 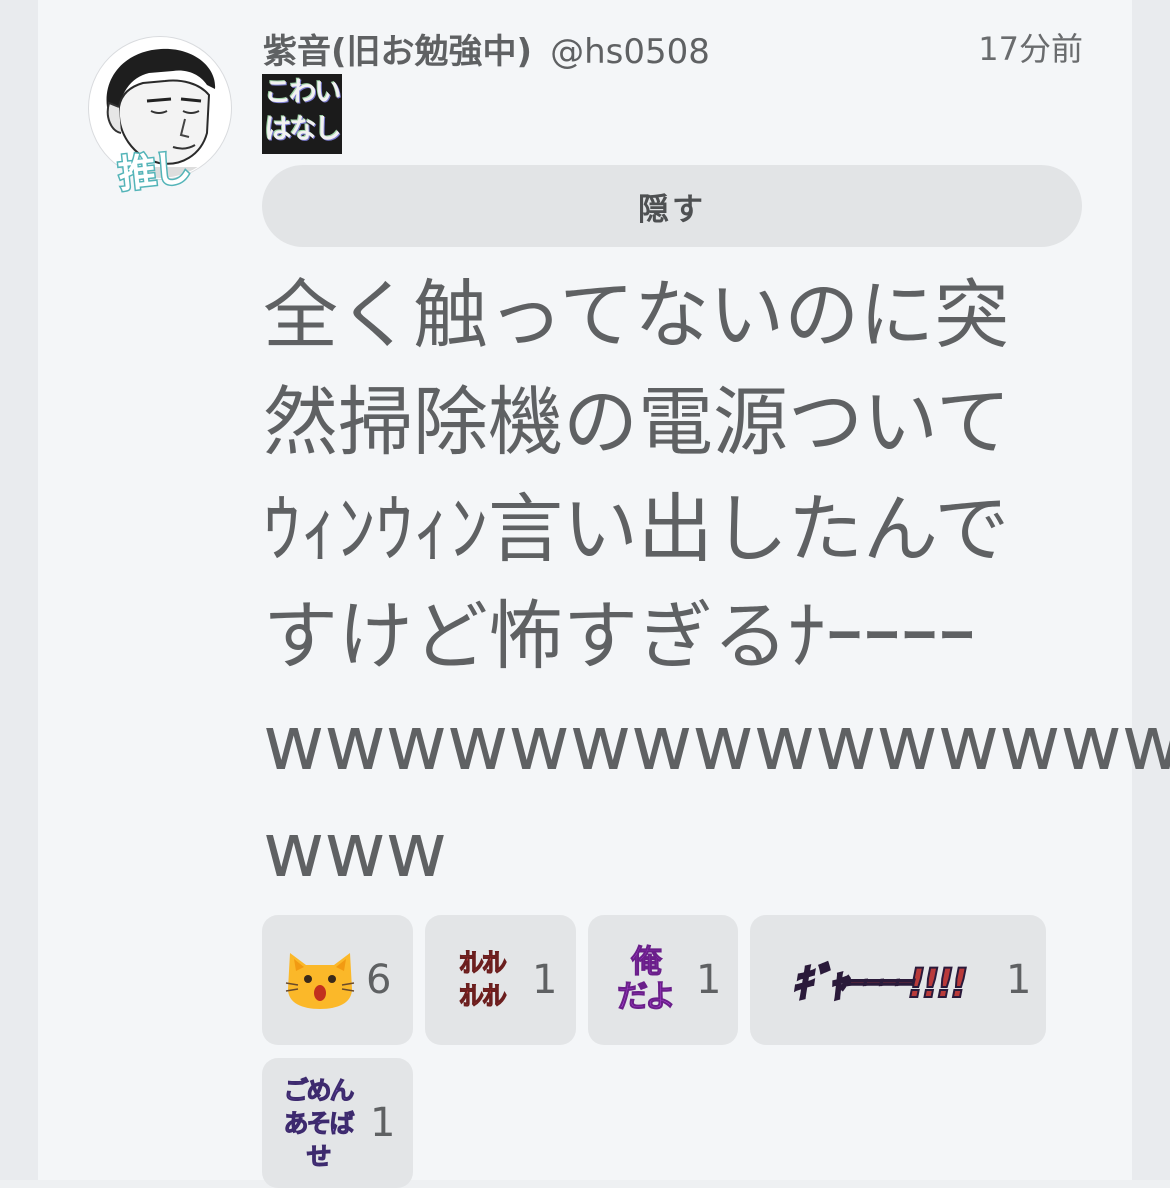 I want to click on cat-shocked-icon, so click(x=320, y=981).